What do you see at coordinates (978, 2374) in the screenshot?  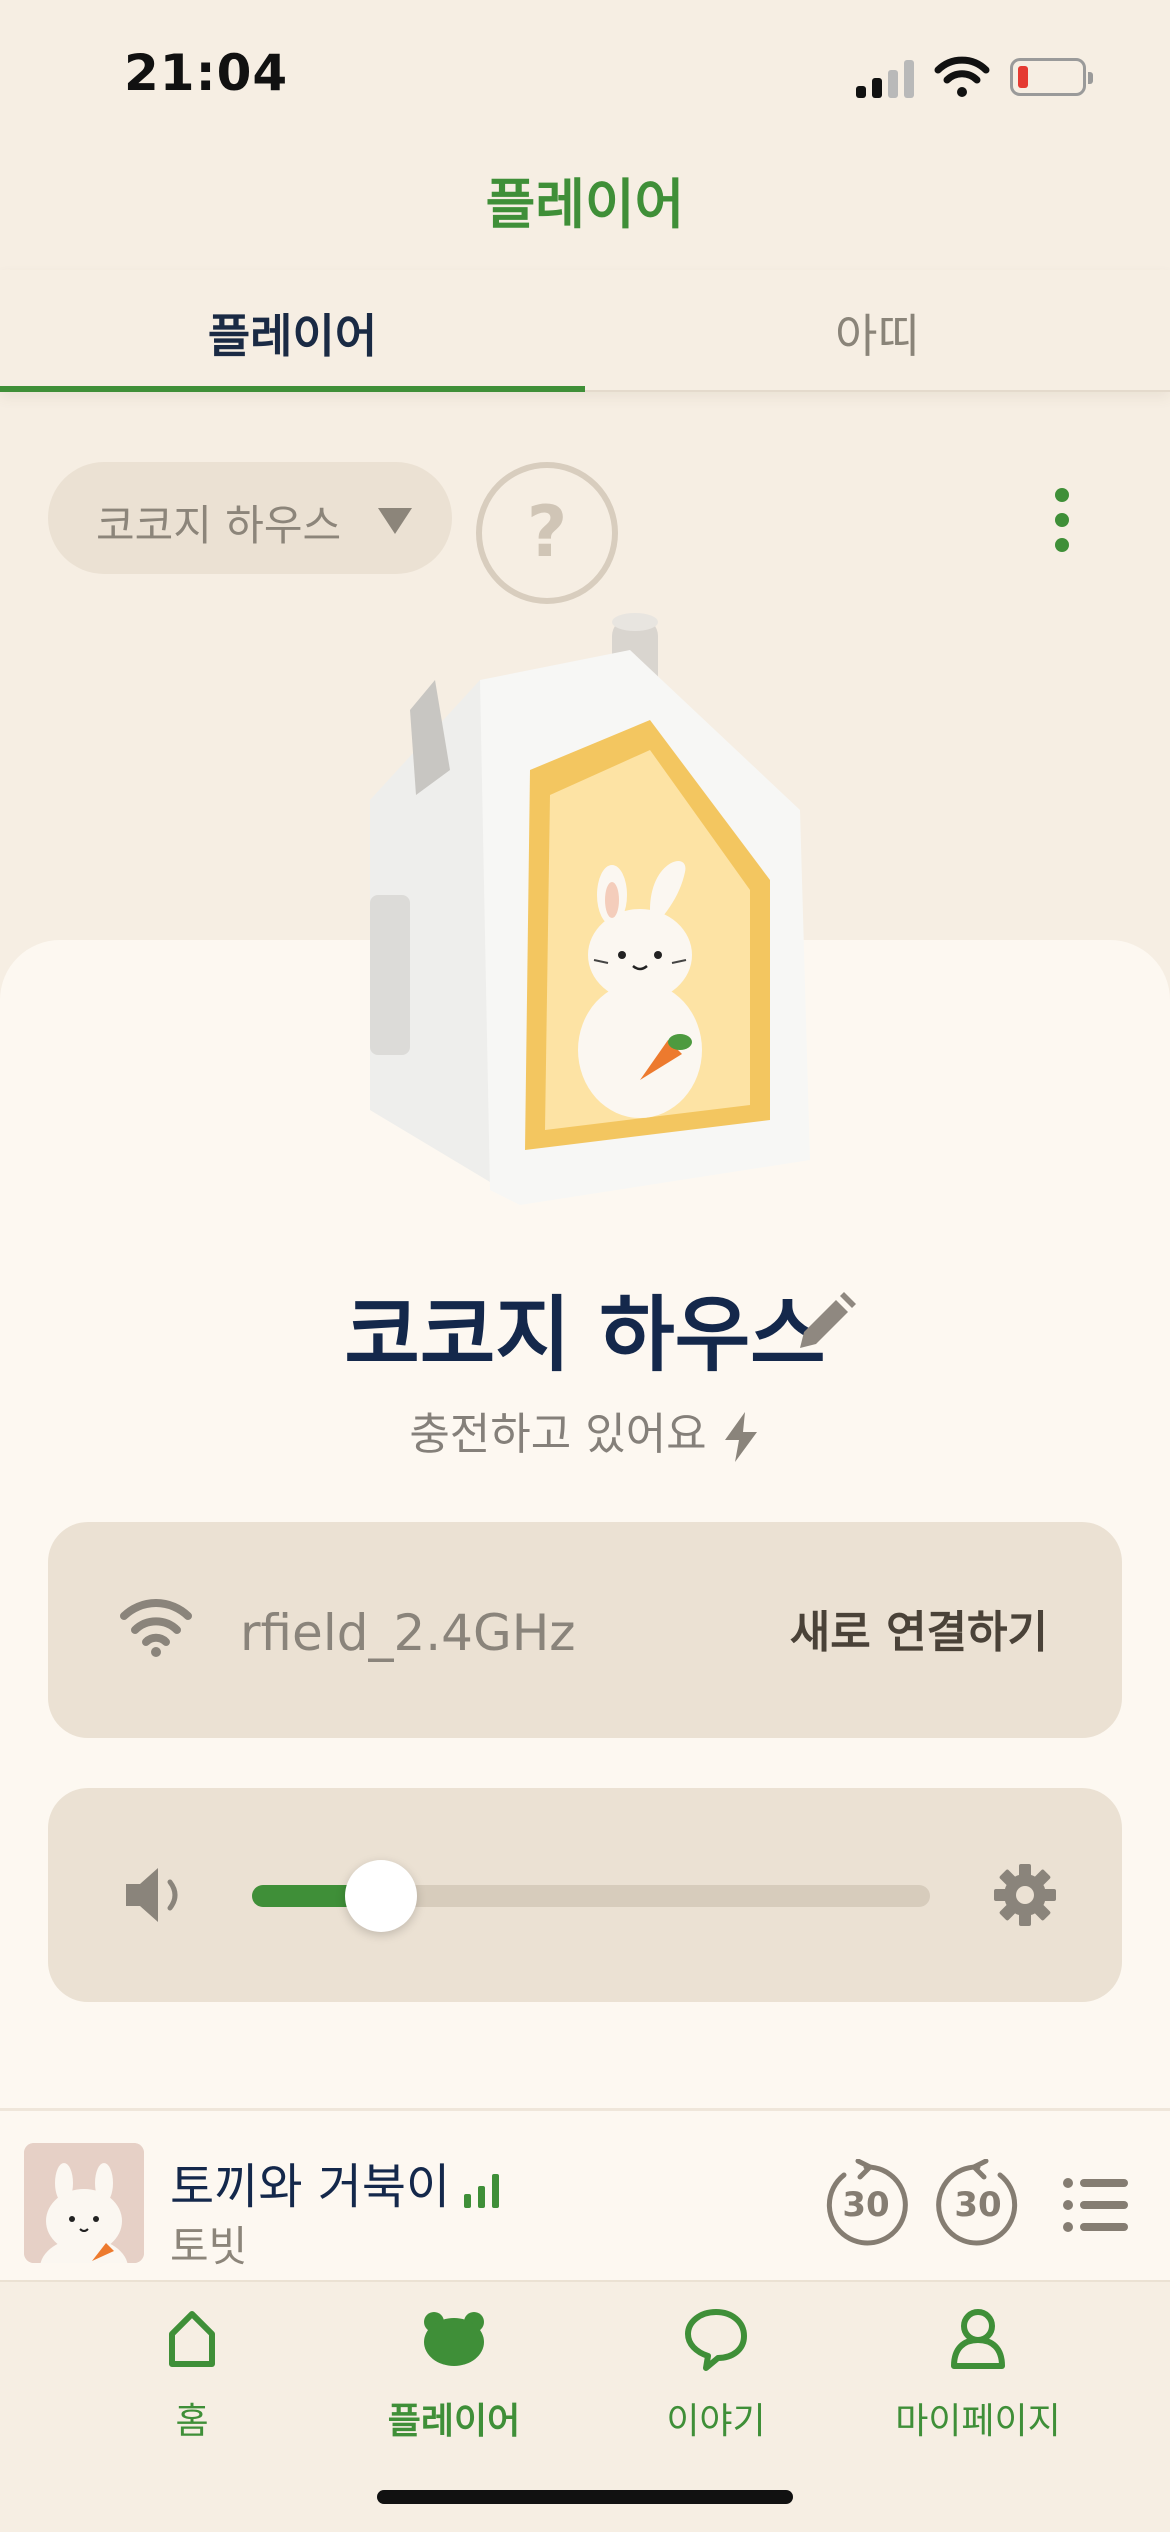 I see `nav-mypage: 마이페이지` at bounding box center [978, 2374].